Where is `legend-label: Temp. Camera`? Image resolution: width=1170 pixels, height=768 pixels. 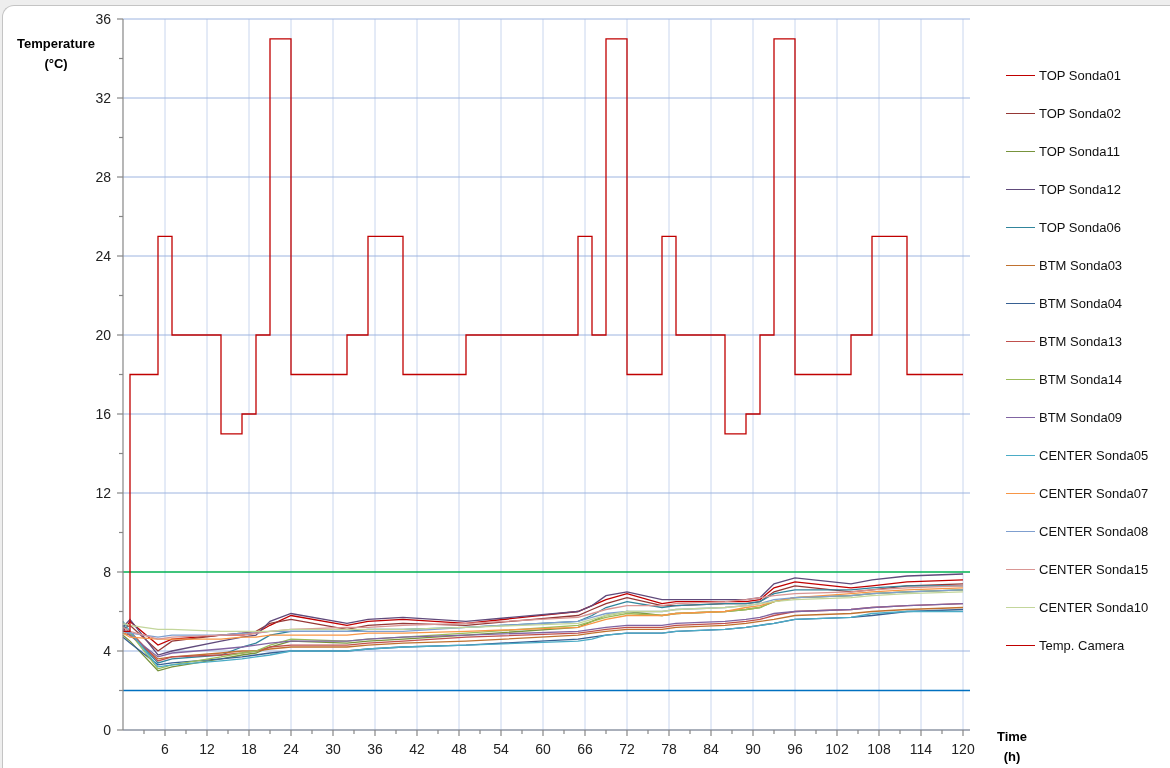
legend-label: Temp. Camera is located at coordinates (1082, 645).